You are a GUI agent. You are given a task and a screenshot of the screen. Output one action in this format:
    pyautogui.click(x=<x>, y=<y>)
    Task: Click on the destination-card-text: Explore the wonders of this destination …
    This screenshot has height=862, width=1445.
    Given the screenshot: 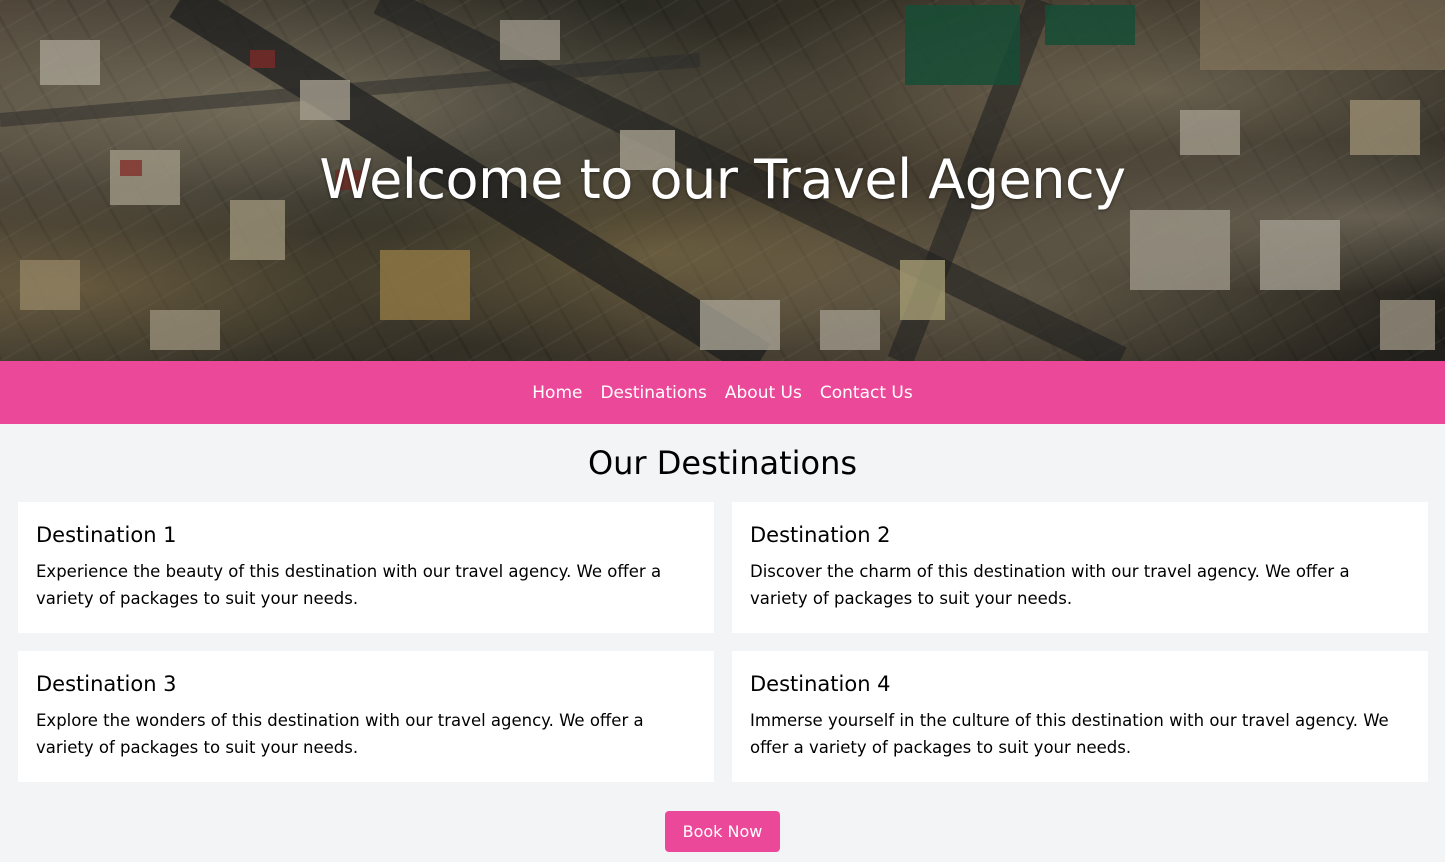 What is the action you would take?
    pyautogui.click(x=340, y=734)
    